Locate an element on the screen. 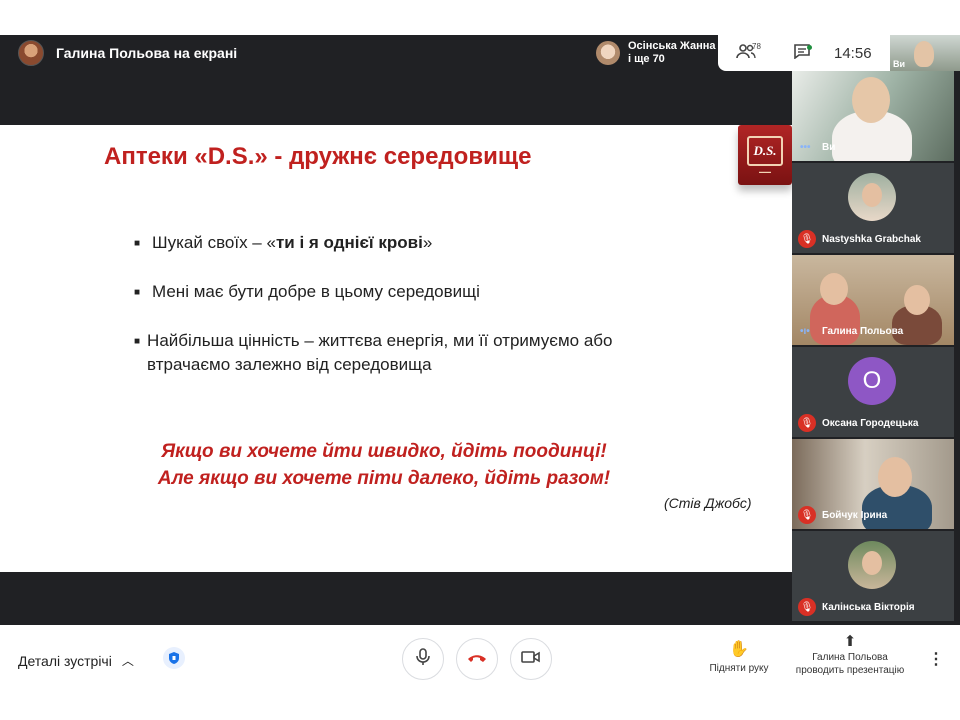 The width and height of the screenshot is (960, 720). presenter-bar: Галина Польова на екрані is located at coordinates (295, 53).